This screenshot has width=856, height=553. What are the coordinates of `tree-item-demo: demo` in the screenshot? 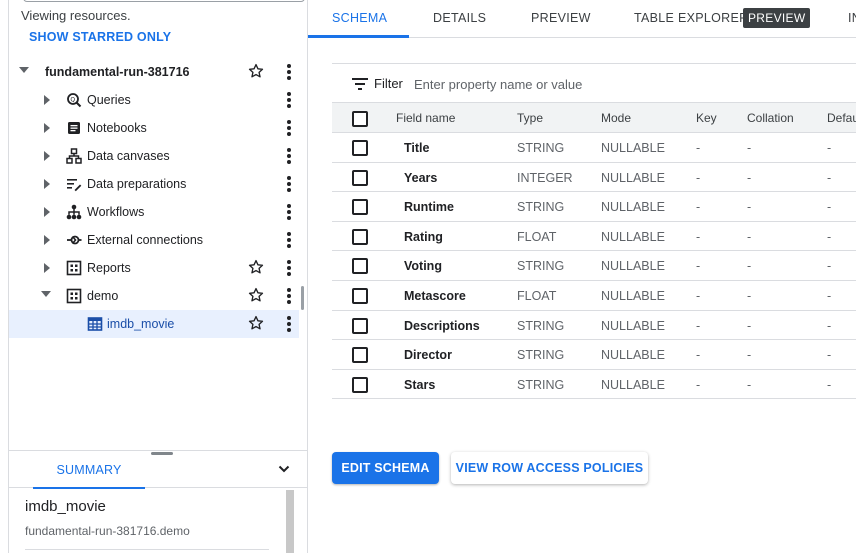 It's located at (154, 296).